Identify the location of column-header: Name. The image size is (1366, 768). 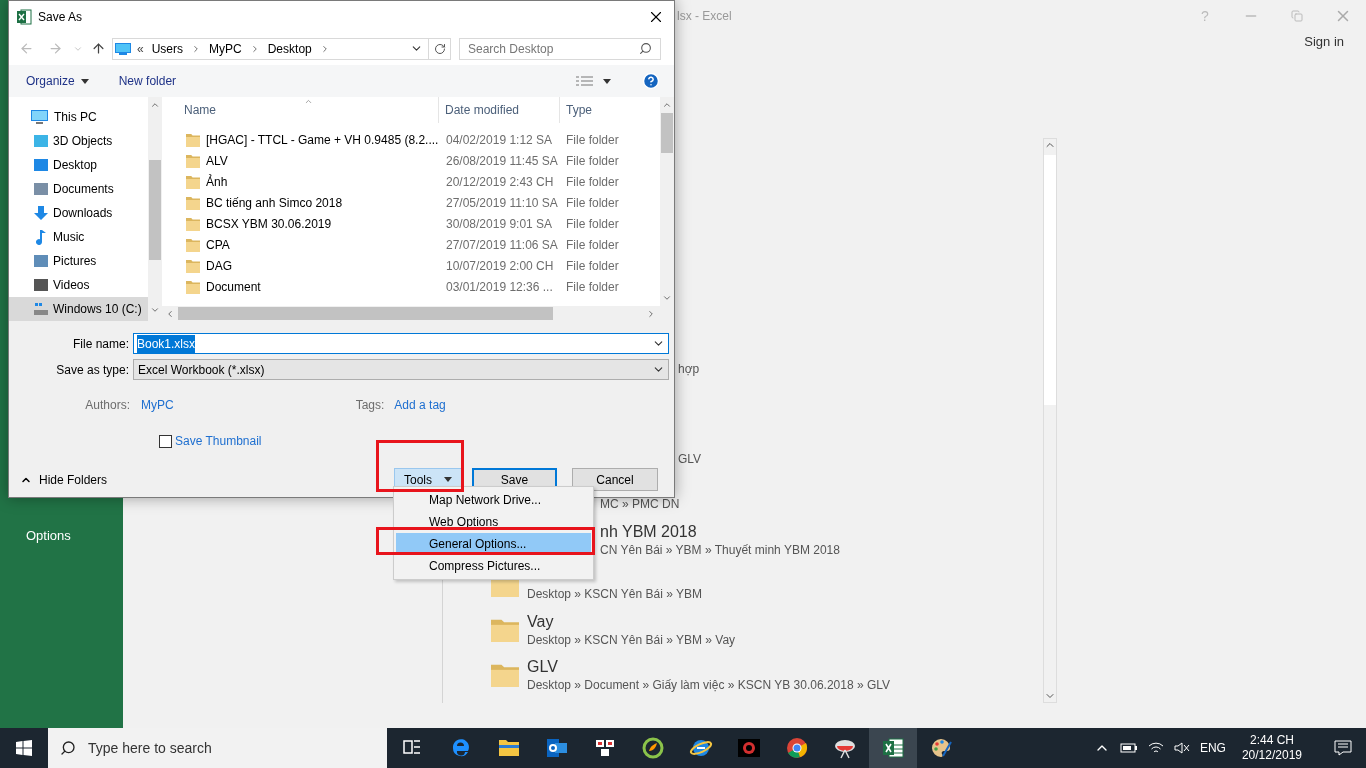
(300, 110).